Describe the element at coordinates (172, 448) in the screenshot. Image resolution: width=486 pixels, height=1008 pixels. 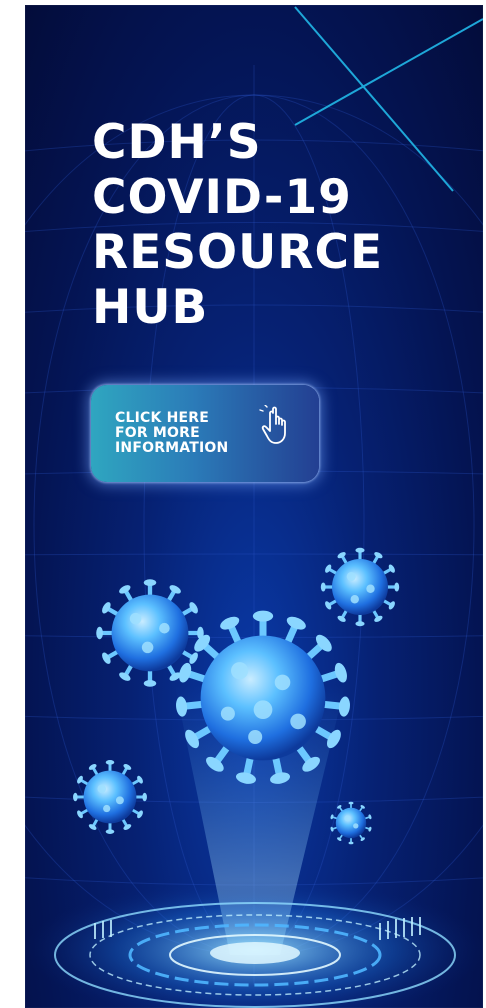
I see `cta-line-3: INFORMATION` at that location.